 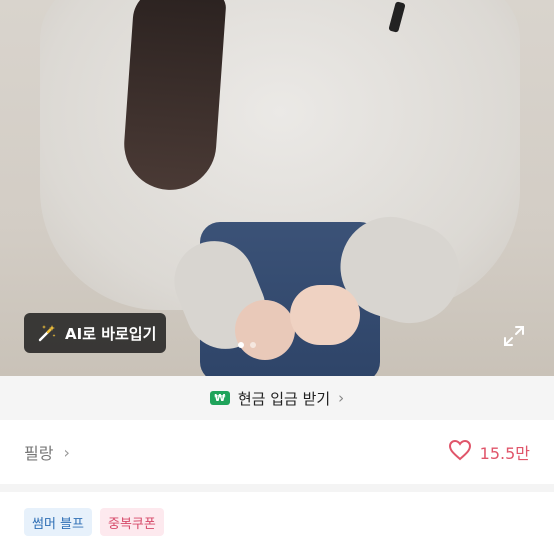 I want to click on promo-tags: 썸머 블프 중복쿠폰, so click(x=94, y=522).